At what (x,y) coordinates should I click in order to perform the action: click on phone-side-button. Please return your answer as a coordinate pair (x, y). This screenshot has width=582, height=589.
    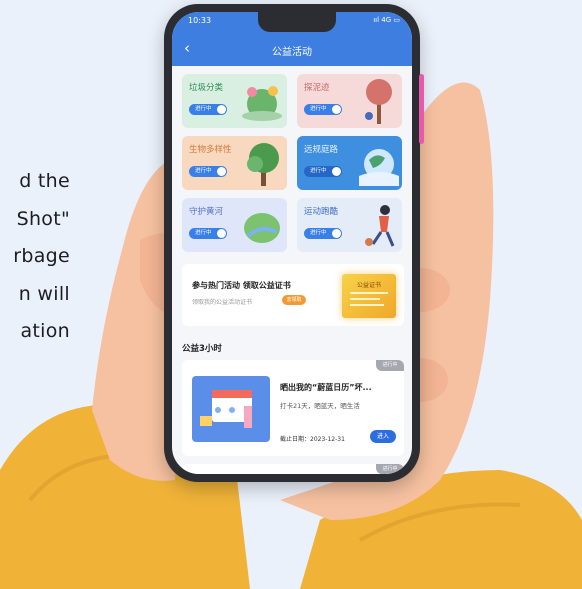
    Looking at the image, I should click on (421, 109).